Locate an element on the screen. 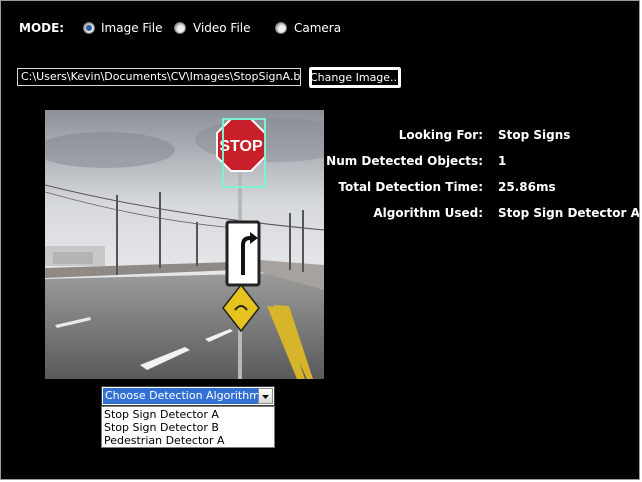 This screenshot has width=642, height=482. looking-for-value: Stop Signs is located at coordinates (534, 135).